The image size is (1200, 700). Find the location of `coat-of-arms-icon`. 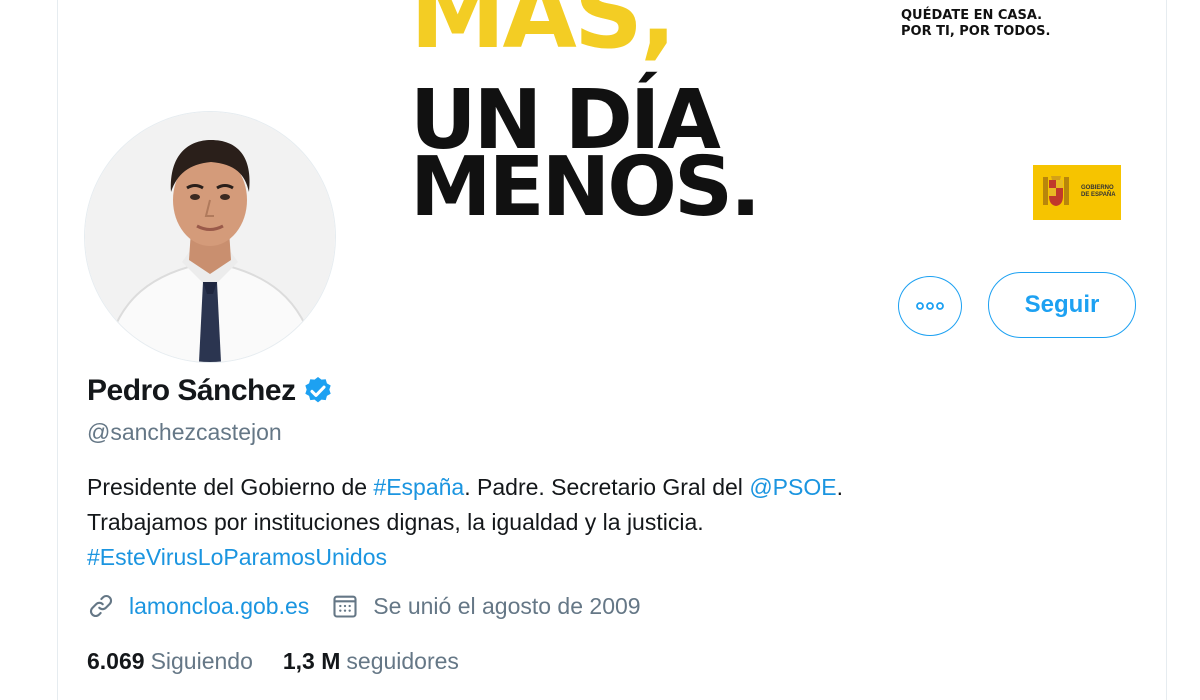

coat-of-arms-icon is located at coordinates (1056, 191).